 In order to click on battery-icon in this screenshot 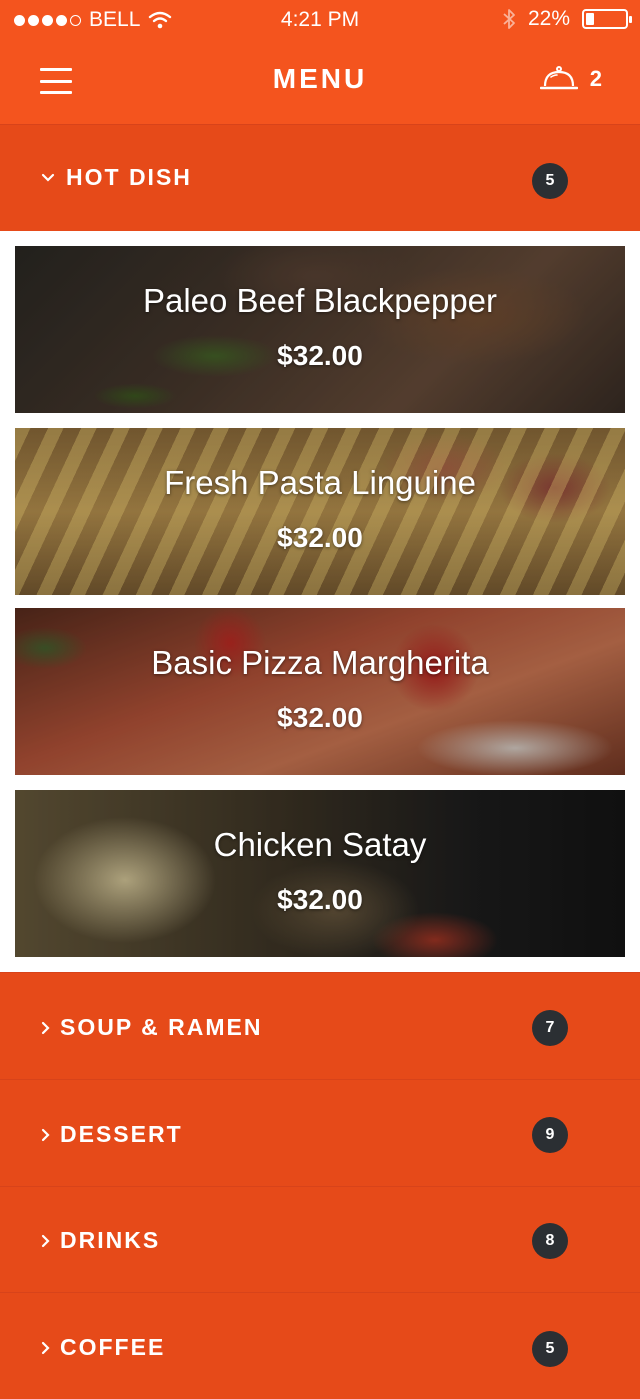, I will do `click(607, 19)`.